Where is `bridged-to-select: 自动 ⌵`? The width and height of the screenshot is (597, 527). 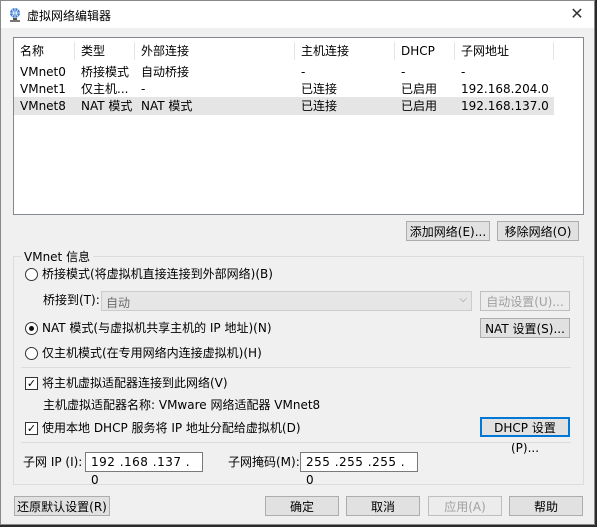 bridged-to-select: 自动 ⌵ is located at coordinates (286, 301).